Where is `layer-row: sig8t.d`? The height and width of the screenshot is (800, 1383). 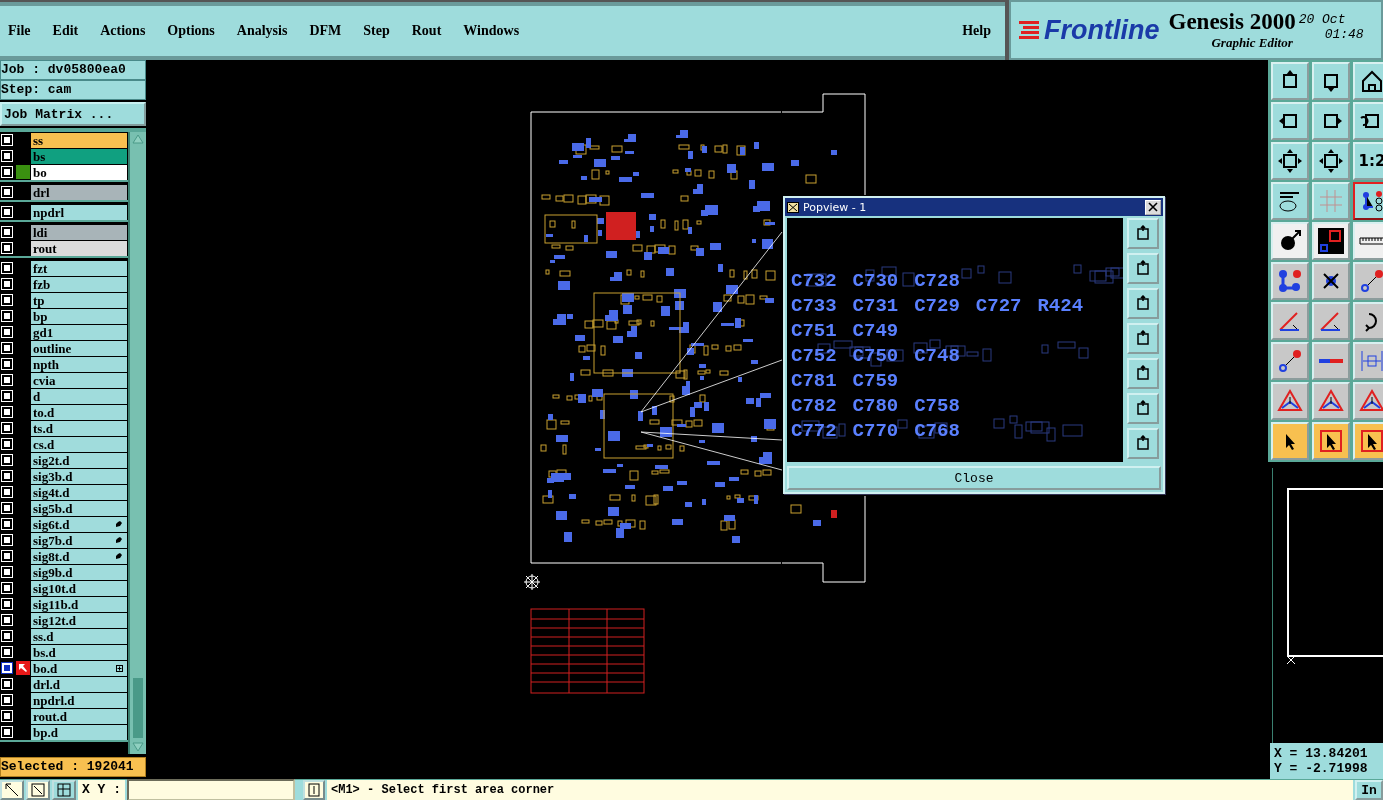
layer-row: sig8t.d is located at coordinates (64, 556).